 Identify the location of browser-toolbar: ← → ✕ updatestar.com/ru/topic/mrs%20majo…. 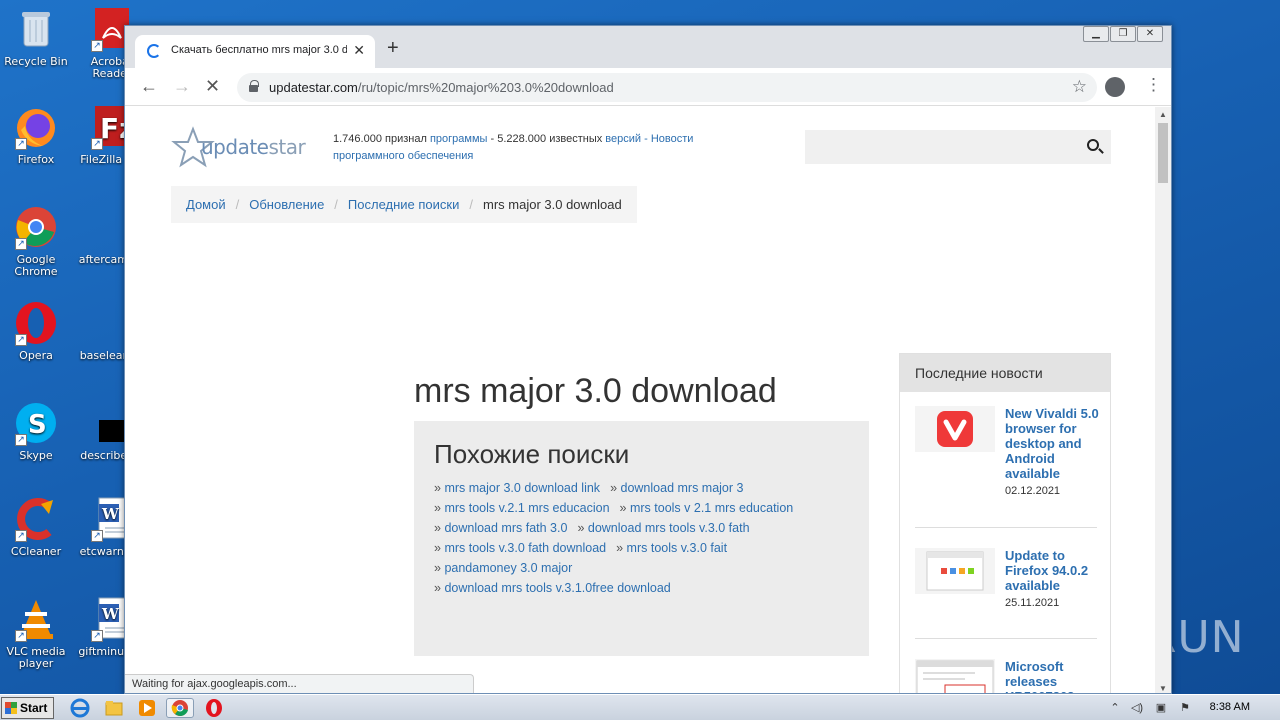
(648, 87).